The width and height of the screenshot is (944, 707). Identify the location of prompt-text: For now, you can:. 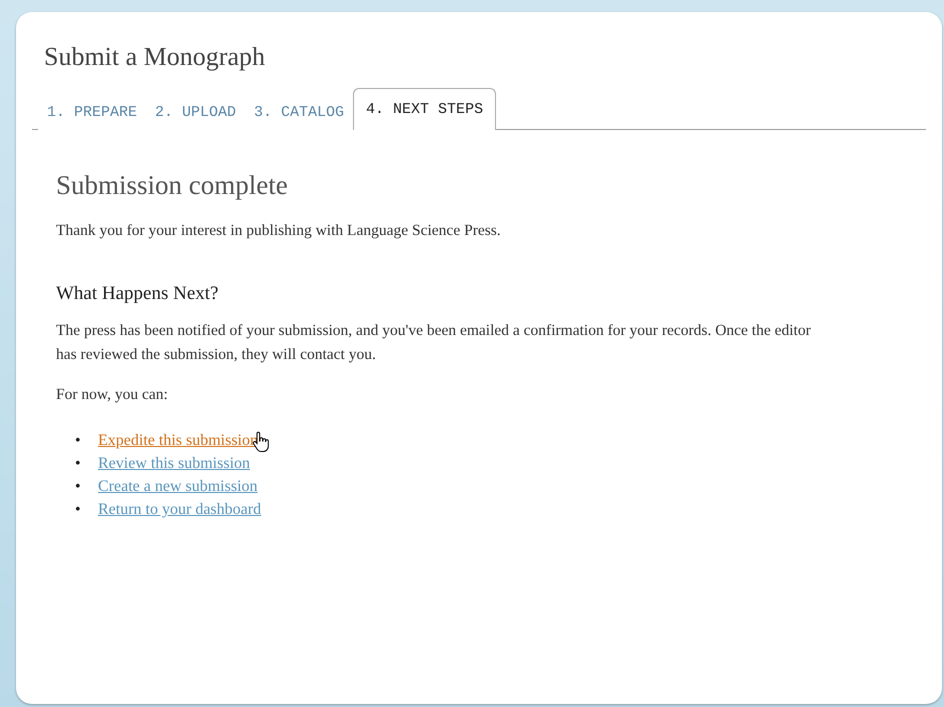
(112, 395).